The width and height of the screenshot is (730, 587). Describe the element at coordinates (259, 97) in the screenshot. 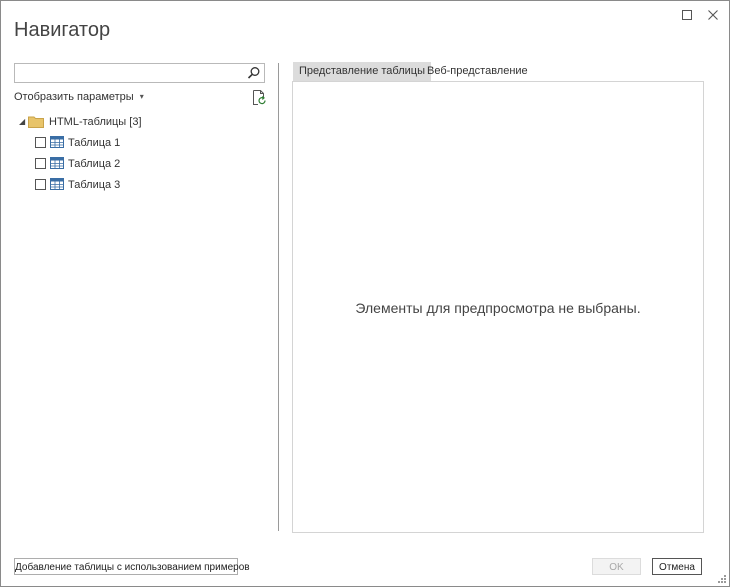

I see `refresh-icon` at that location.